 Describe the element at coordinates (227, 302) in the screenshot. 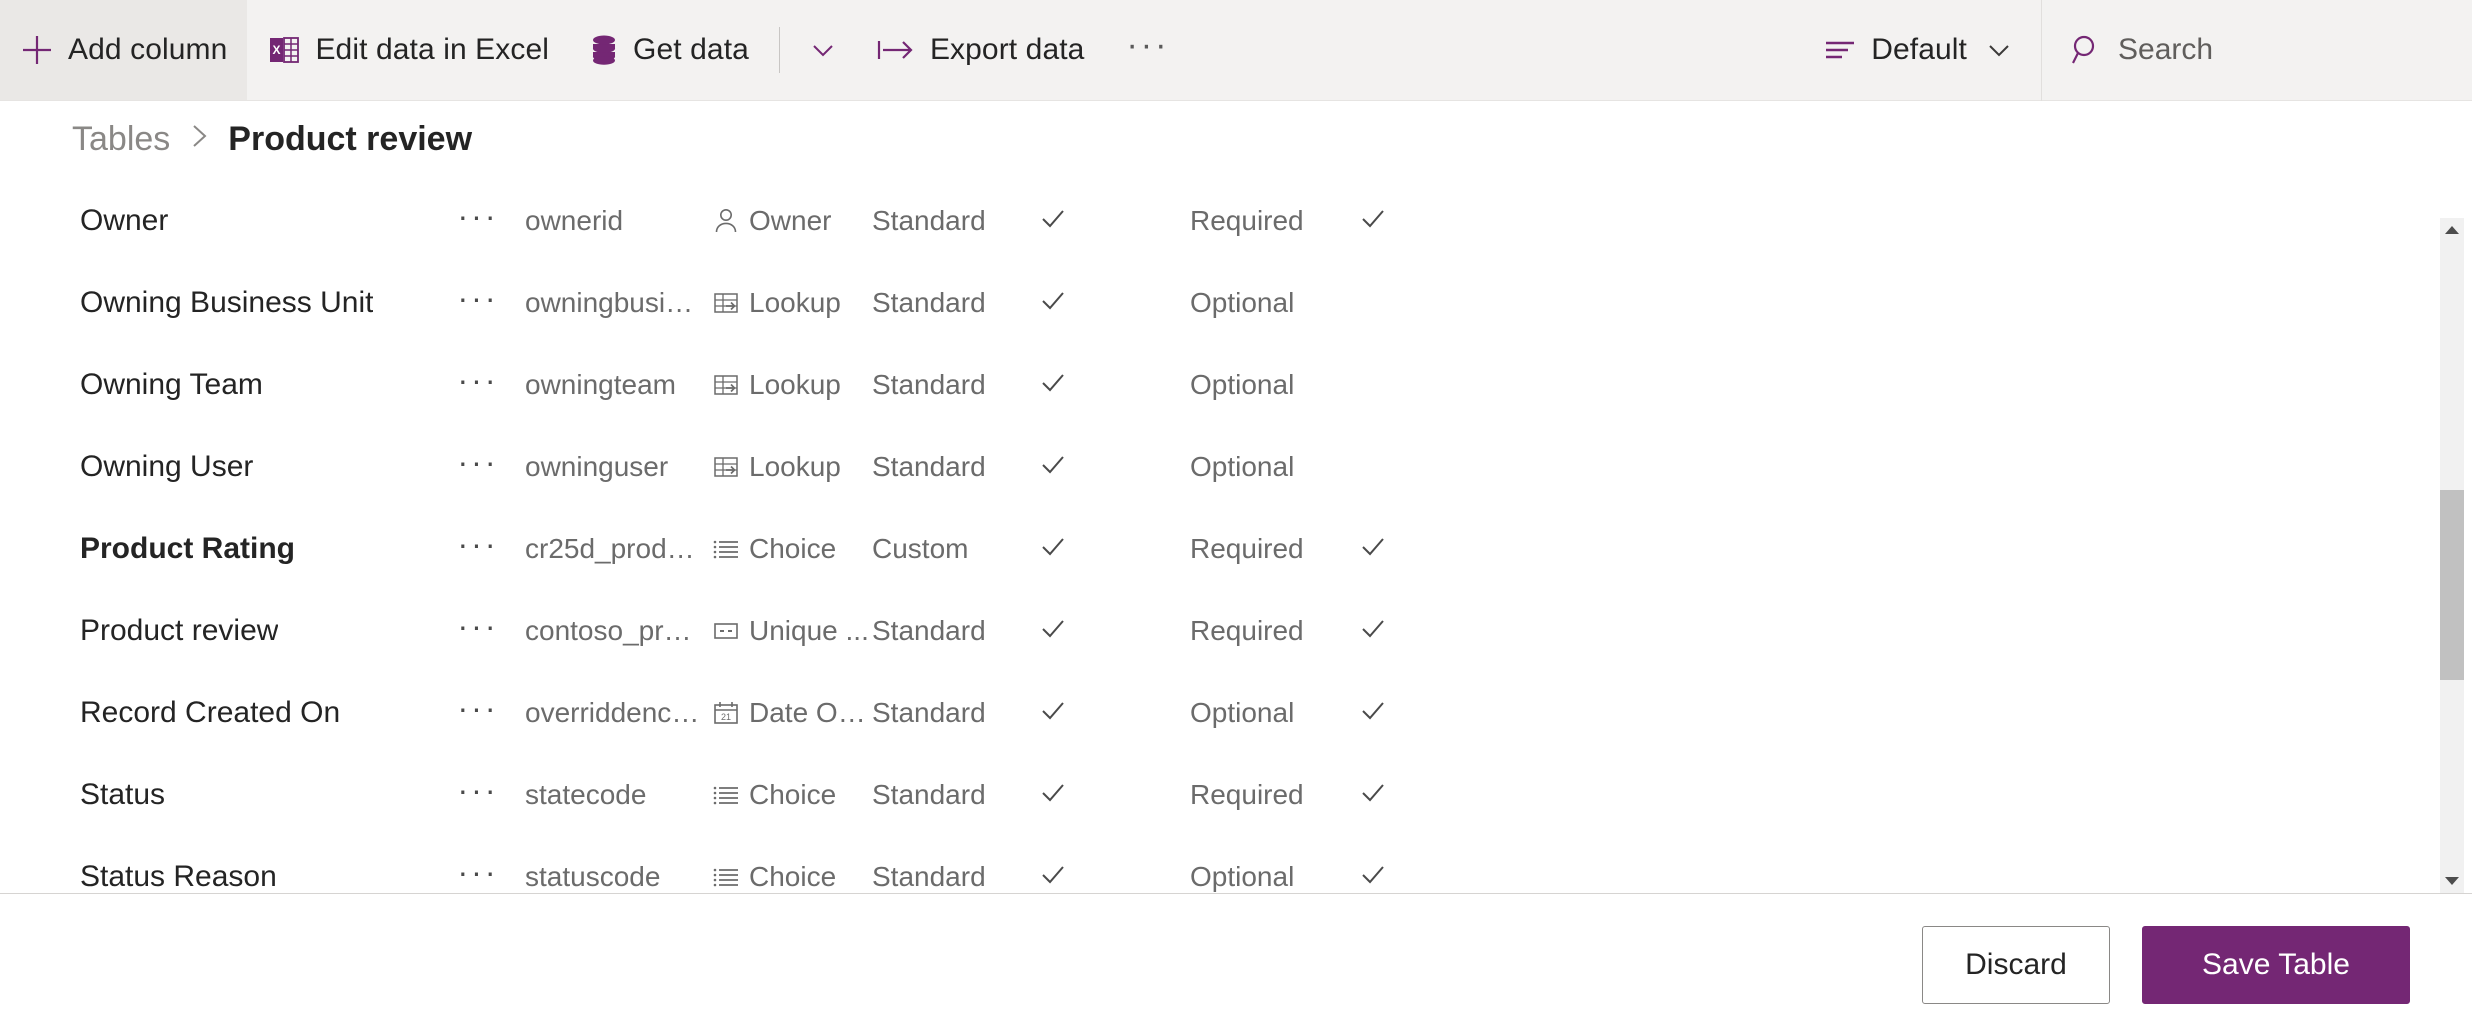

I see `column-display-name: Owning Business Unit` at that location.